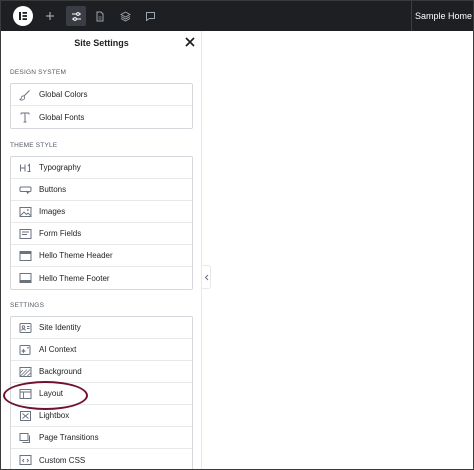  What do you see at coordinates (27, 305) in the screenshot?
I see `section-label-settings: SETTINGS` at bounding box center [27, 305].